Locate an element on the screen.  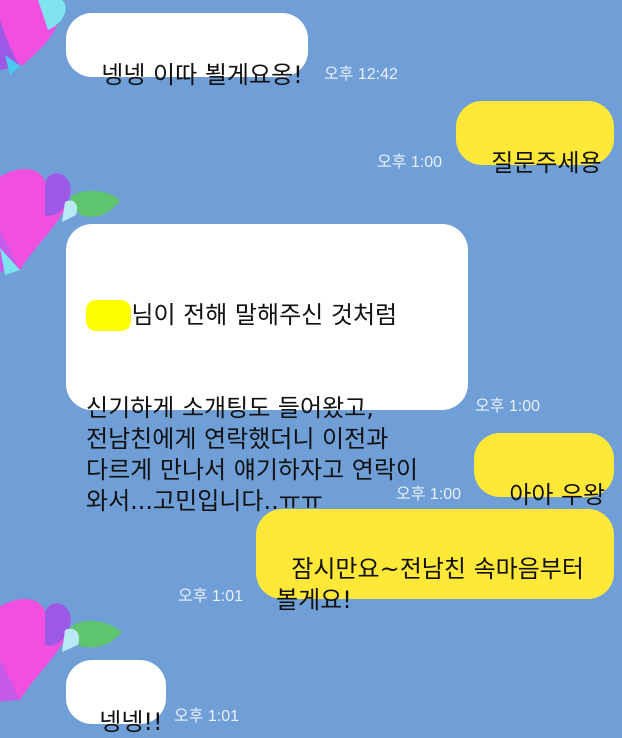
message-line: ■■님이 전해 말해주신 것처럼 is located at coordinates (277, 315).